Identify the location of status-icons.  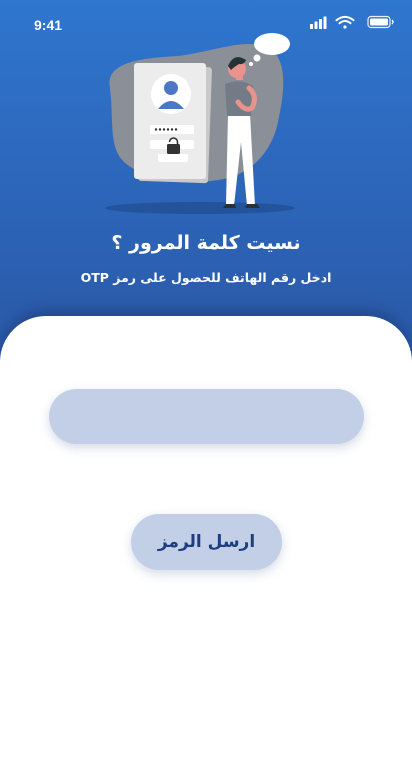
(352, 22).